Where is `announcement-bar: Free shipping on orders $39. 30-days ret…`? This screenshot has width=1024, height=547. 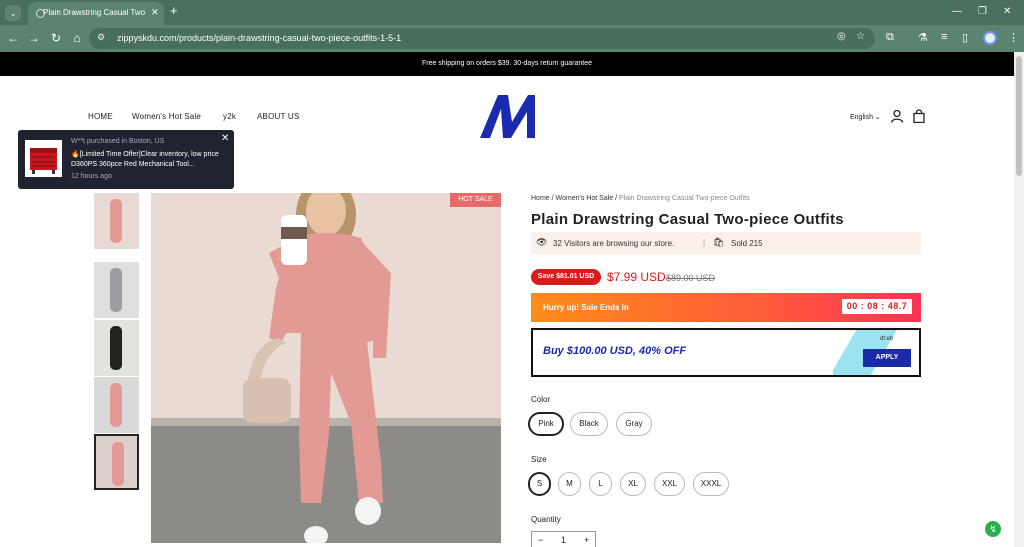 announcement-bar: Free shipping on orders $39. 30-days ret… is located at coordinates (507, 64).